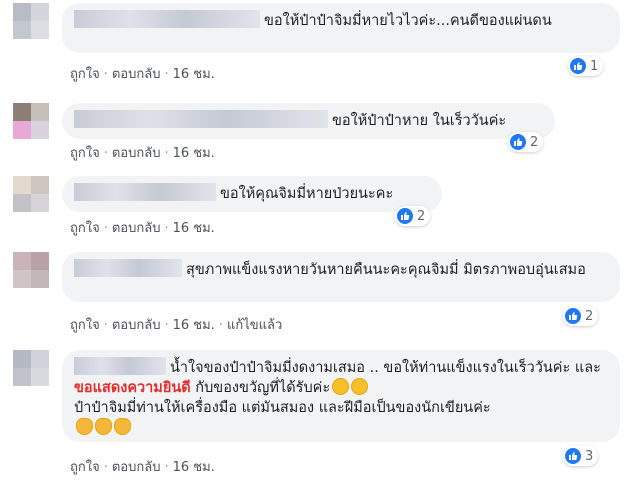 Image resolution: width=640 pixels, height=488 pixels. Describe the element at coordinates (589, 456) in the screenshot. I see `reaction-count-text: 3` at that location.